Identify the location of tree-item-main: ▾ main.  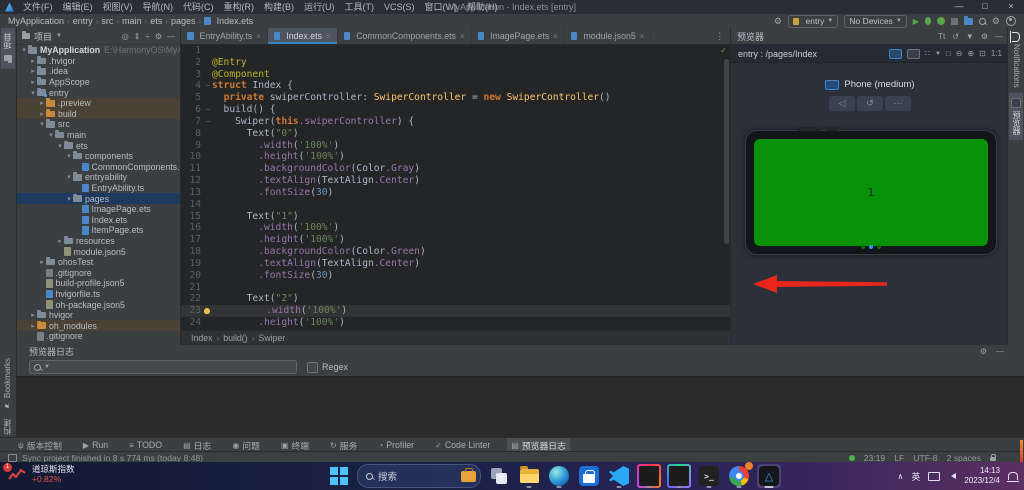
(98, 135).